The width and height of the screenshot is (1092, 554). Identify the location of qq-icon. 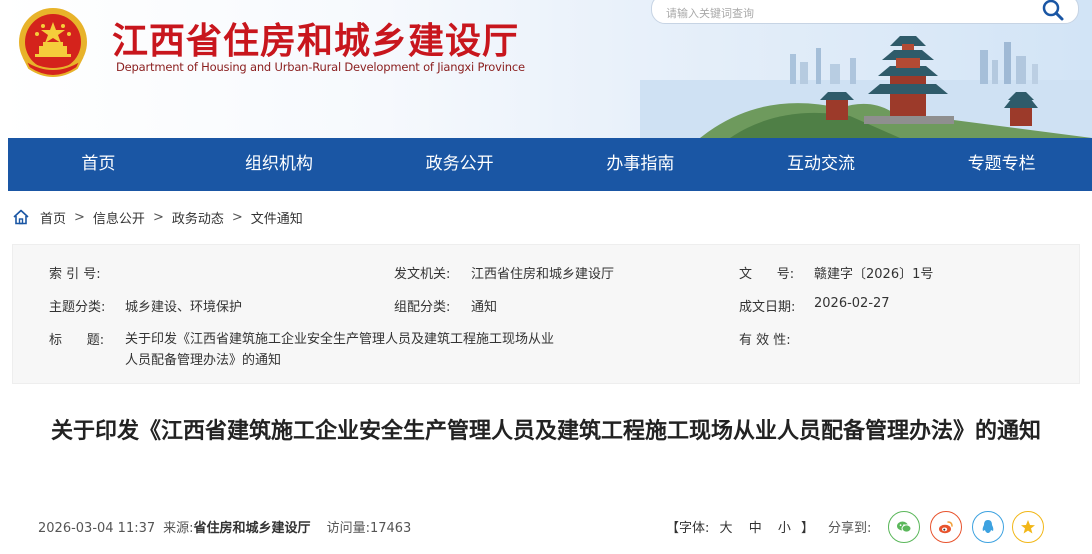
(988, 526).